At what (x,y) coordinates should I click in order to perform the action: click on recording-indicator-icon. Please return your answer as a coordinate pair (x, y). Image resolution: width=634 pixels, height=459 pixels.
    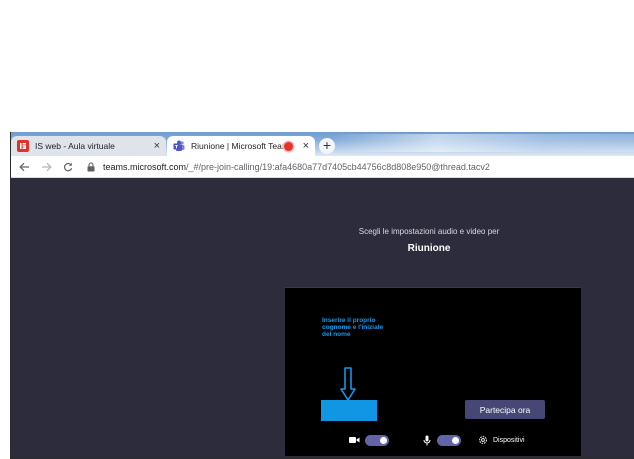
    Looking at the image, I should click on (288, 146).